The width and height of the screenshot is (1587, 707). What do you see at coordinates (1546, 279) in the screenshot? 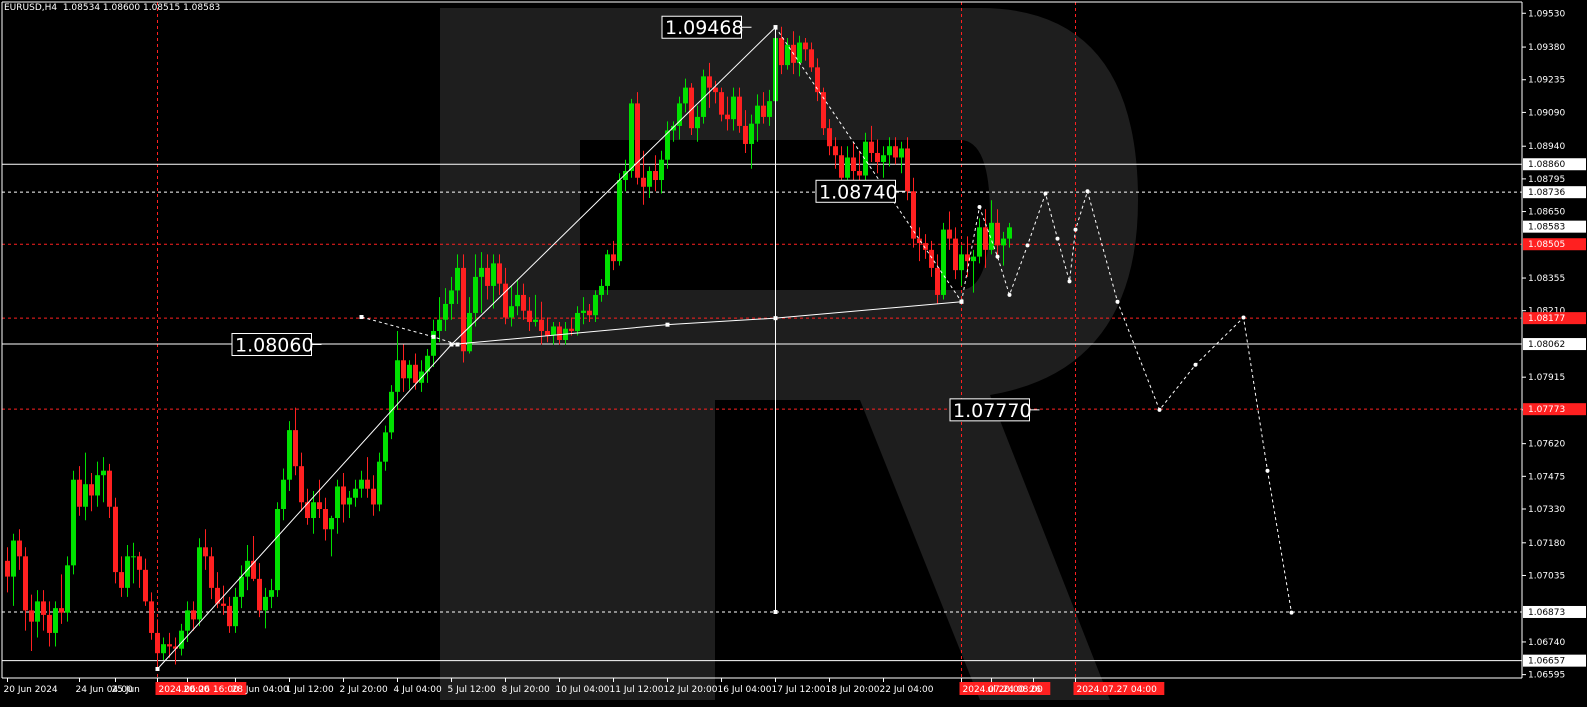
I see `y-tick-label: 1.08355` at bounding box center [1546, 279].